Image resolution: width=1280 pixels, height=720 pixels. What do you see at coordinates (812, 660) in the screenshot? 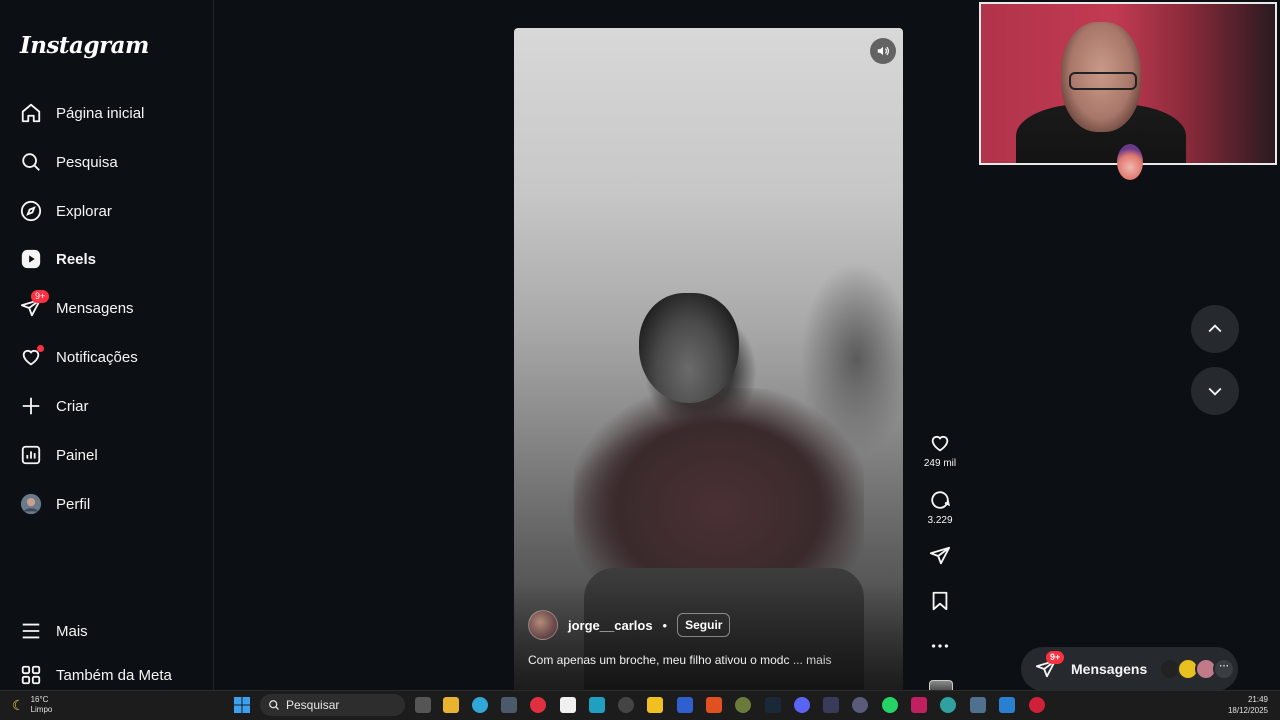
I see `caption-more-link: ... mais` at bounding box center [812, 660].